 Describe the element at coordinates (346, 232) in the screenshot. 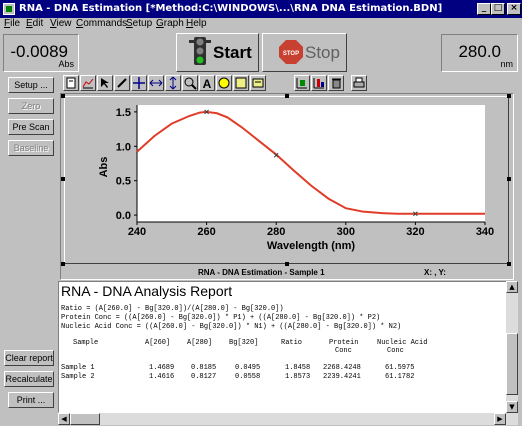

I see `x-tick-label: 300` at that location.